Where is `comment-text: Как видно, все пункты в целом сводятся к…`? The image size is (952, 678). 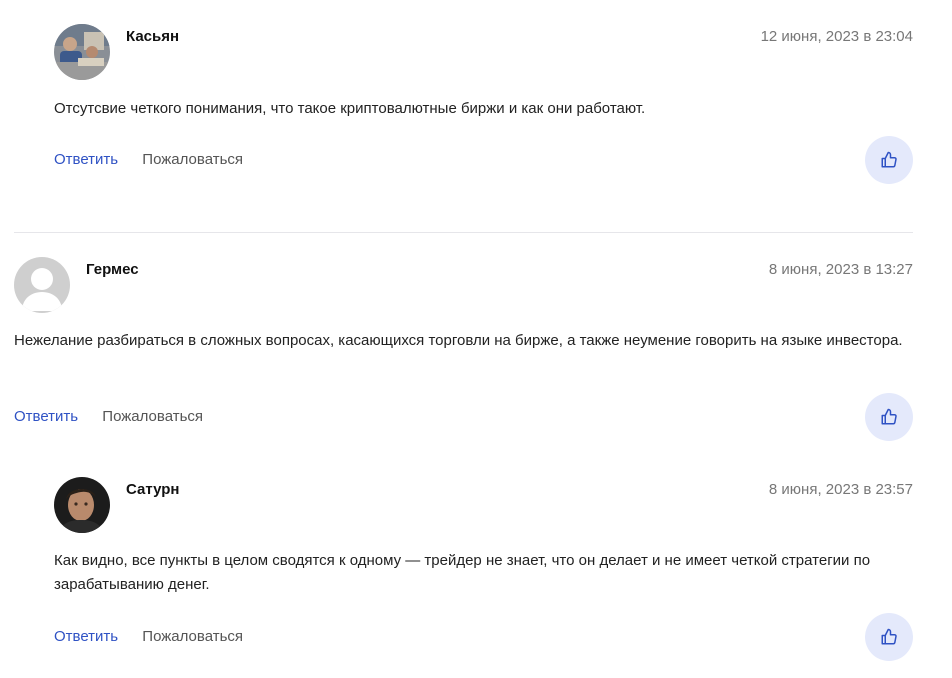
comment-text: Как видно, все пункты в целом сводятся к… is located at coordinates (462, 572).